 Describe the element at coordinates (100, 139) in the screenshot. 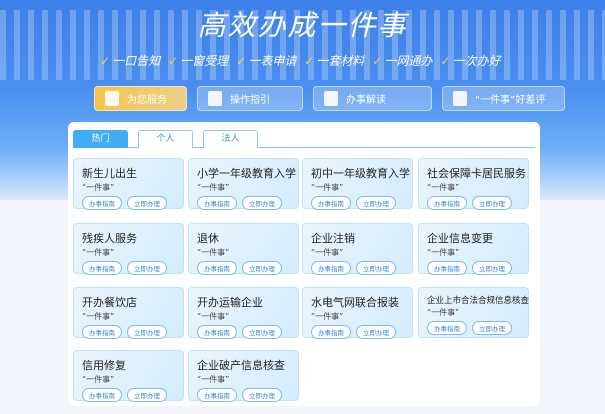

I see `tab-0: 热门` at that location.